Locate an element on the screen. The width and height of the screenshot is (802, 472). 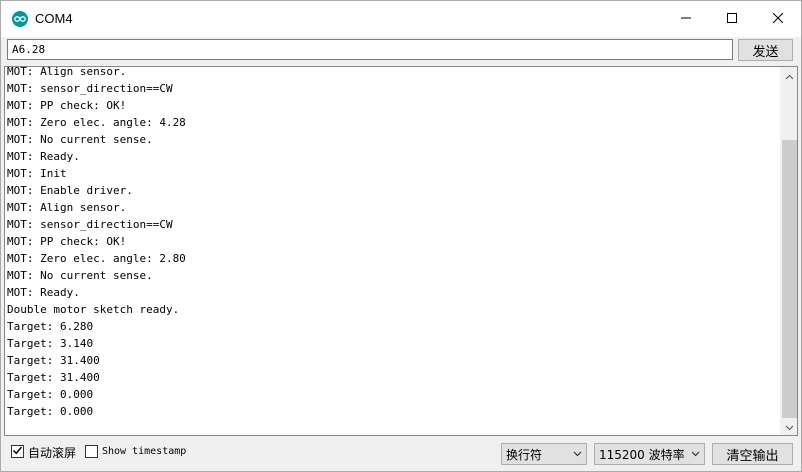
send-input is located at coordinates (370, 49).